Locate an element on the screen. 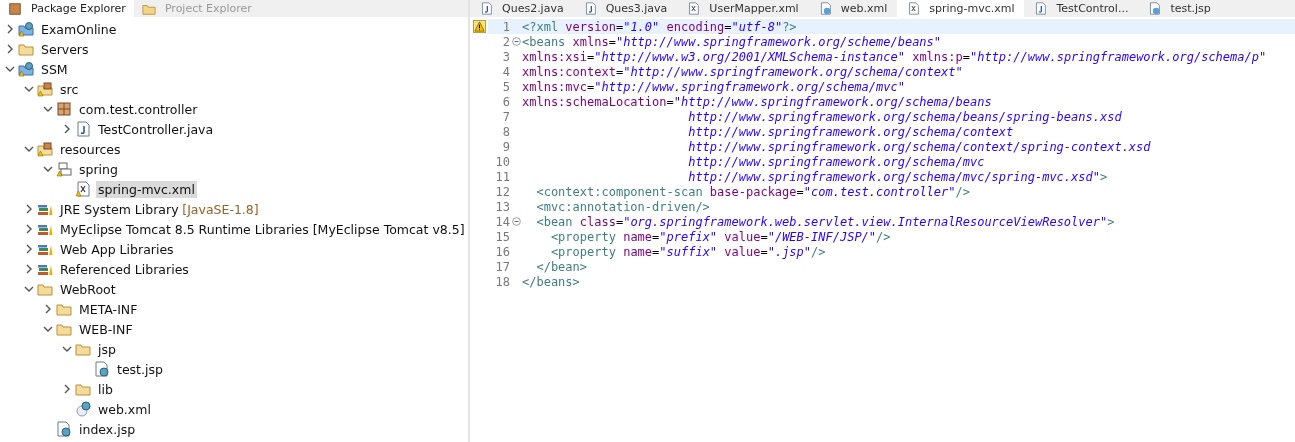 Image resolution: width=1295 pixels, height=442 pixels. code-line: <?xml version="1.0" encoding="utf-8"?> is located at coordinates (659, 26).